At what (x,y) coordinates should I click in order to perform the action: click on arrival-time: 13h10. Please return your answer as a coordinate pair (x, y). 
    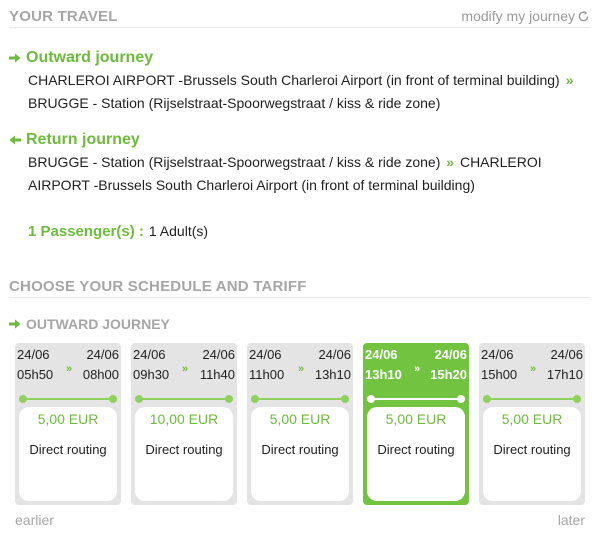
    Looking at the image, I should click on (332, 374).